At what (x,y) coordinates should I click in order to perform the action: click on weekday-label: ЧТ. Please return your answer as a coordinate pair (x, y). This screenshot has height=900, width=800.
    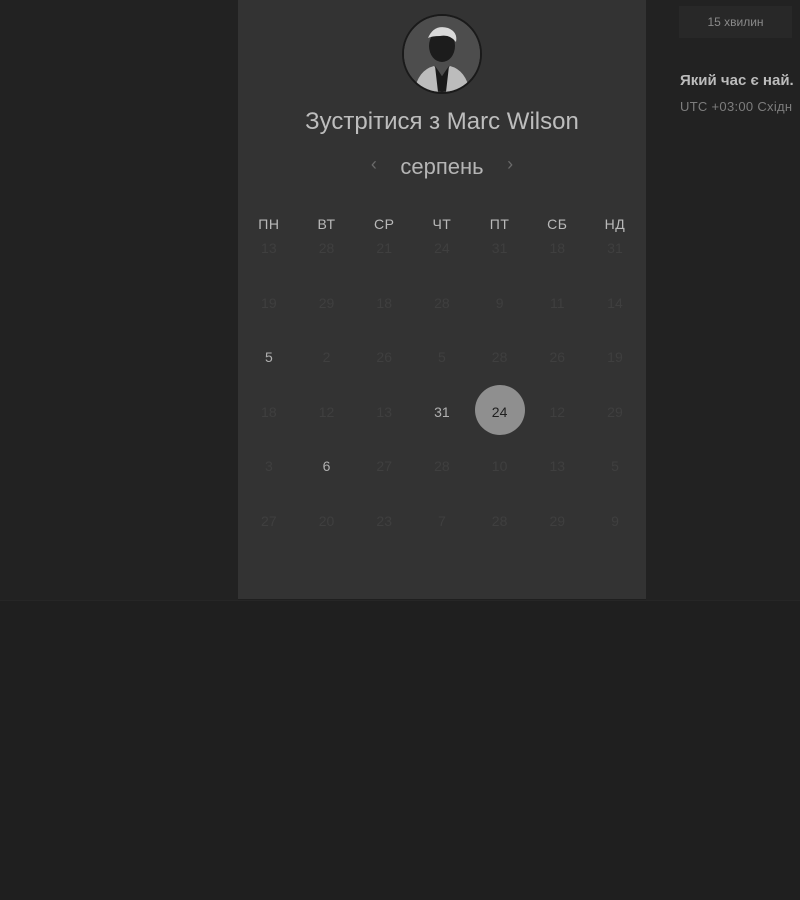
    Looking at the image, I should click on (442, 224).